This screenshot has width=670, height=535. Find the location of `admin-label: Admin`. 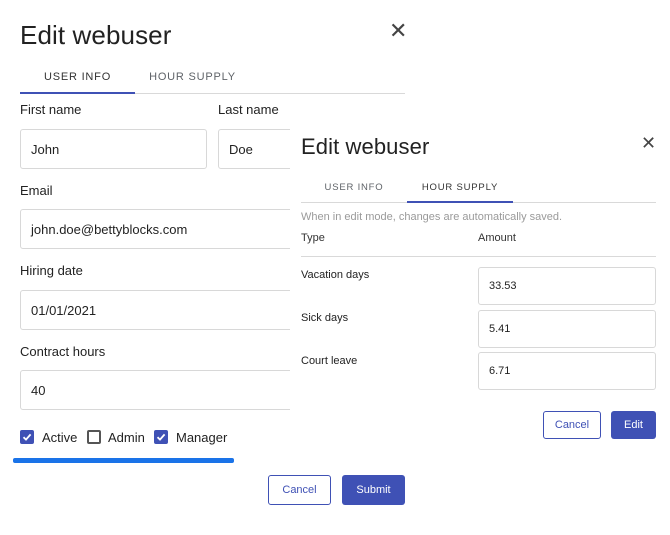

admin-label: Admin is located at coordinates (126, 437).